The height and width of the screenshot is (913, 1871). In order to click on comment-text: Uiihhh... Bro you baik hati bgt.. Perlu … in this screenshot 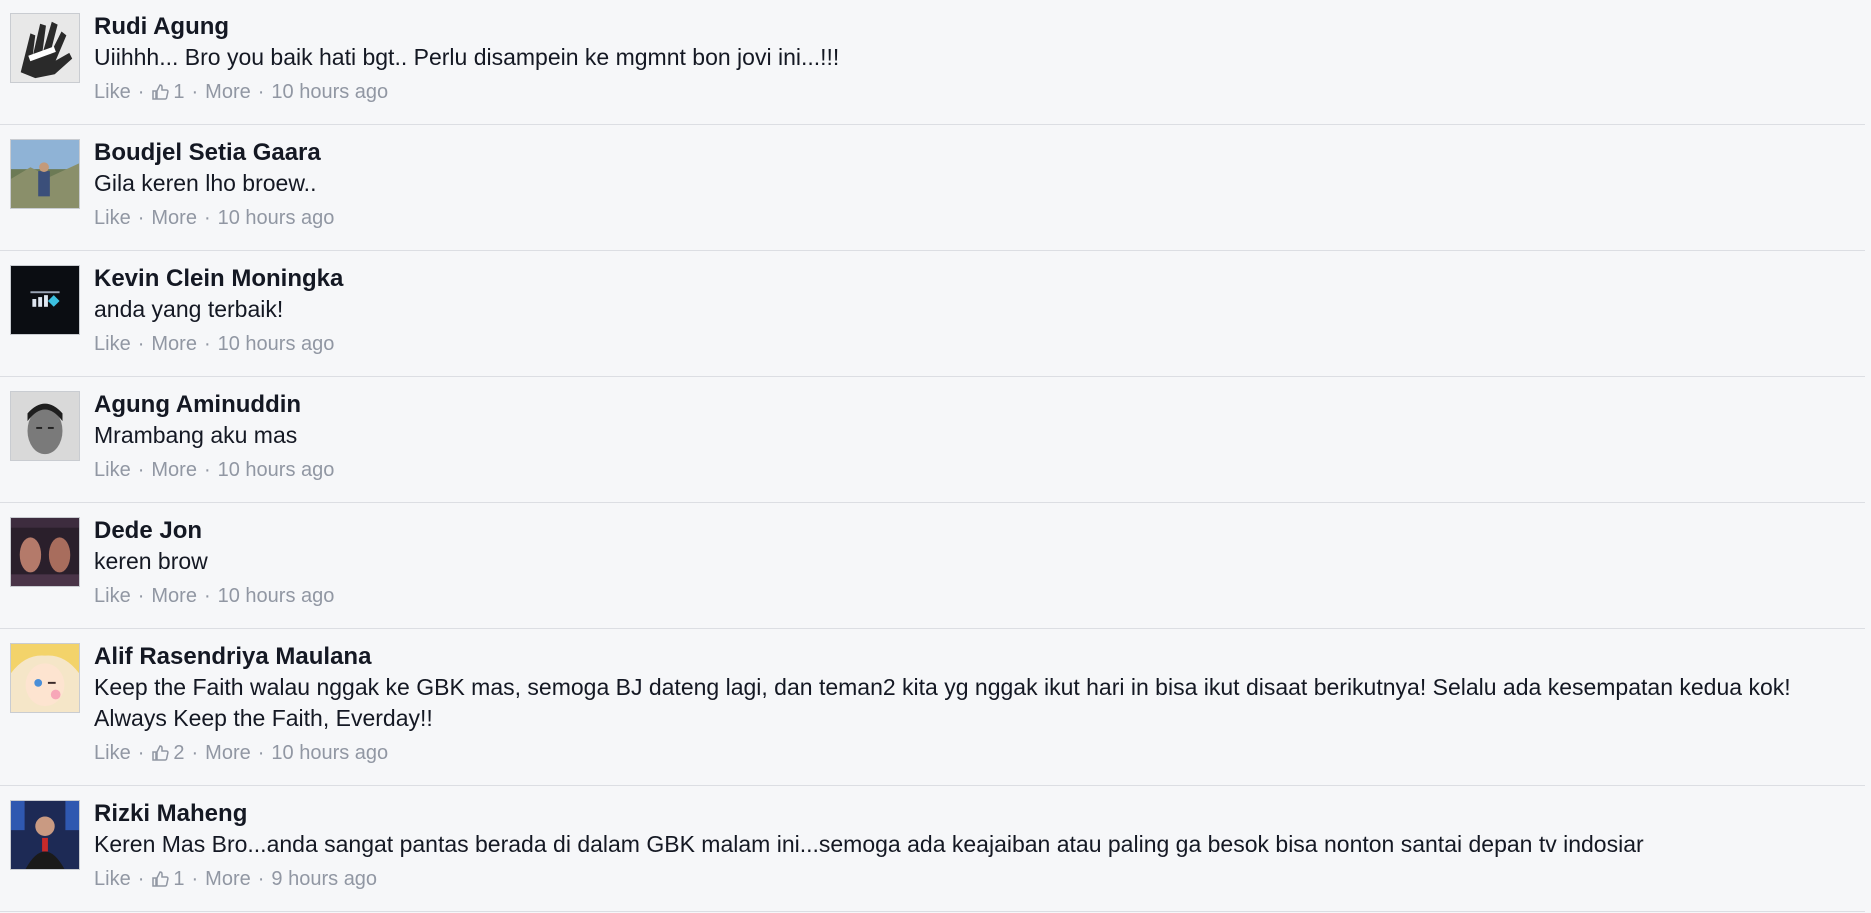, I will do `click(467, 57)`.